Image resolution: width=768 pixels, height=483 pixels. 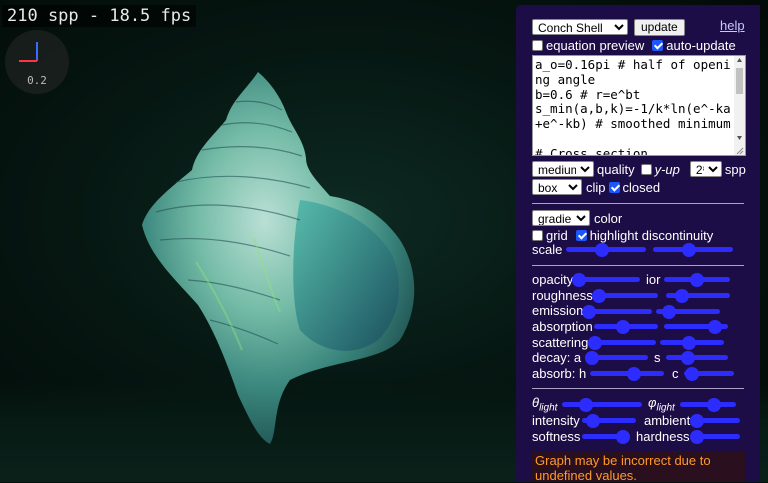 What do you see at coordinates (609, 421) in the screenshot?
I see `intensity-slider` at bounding box center [609, 421].